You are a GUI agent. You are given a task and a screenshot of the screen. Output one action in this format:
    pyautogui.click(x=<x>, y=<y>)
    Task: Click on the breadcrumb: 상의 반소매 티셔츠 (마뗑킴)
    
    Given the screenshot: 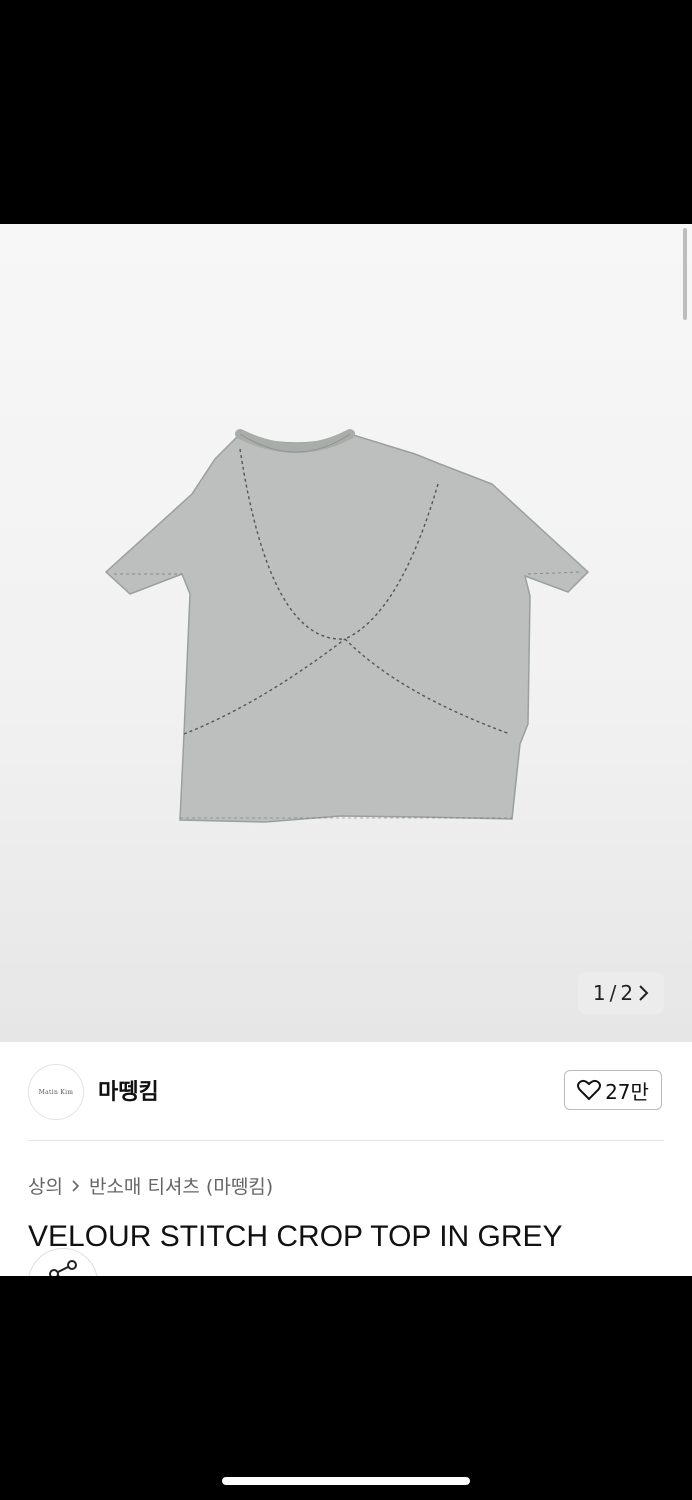 What is the action you would take?
    pyautogui.click(x=150, y=1185)
    